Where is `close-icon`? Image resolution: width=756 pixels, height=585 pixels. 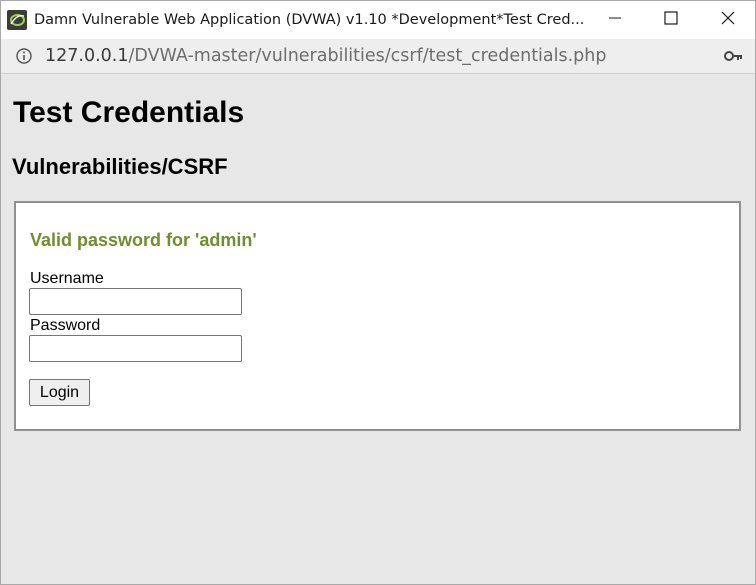
close-icon is located at coordinates (728, 20).